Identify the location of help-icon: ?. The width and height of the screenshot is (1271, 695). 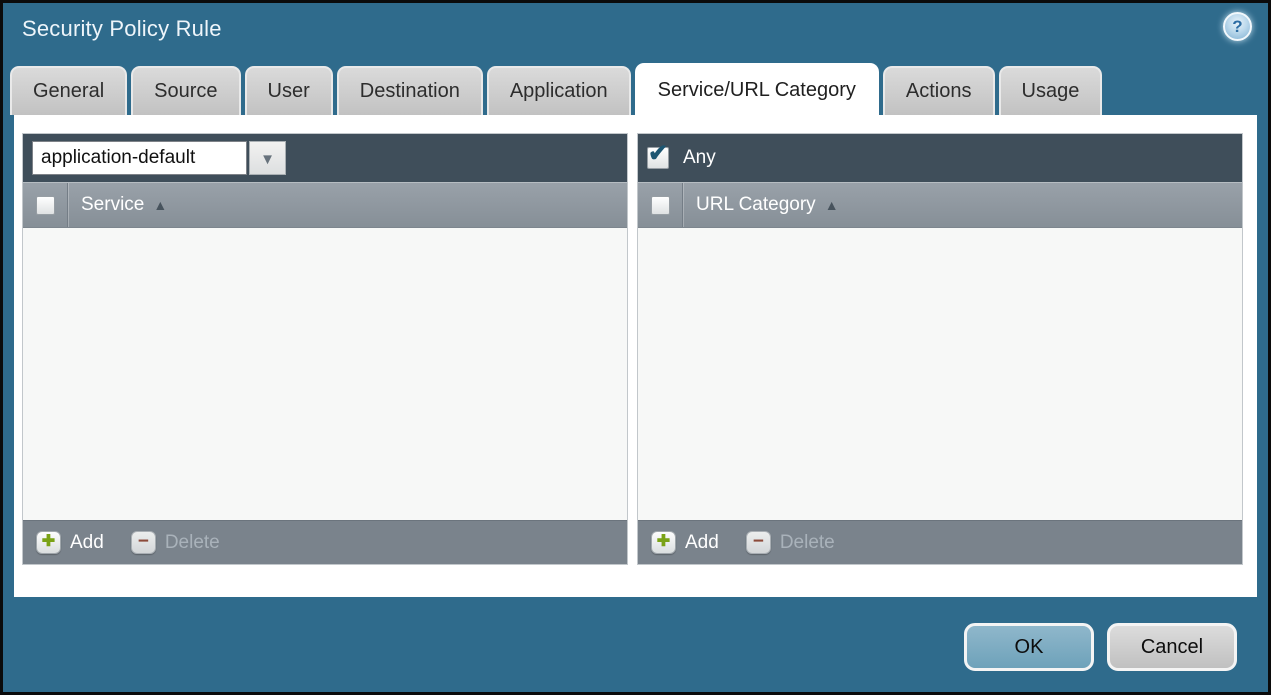
(1237, 26).